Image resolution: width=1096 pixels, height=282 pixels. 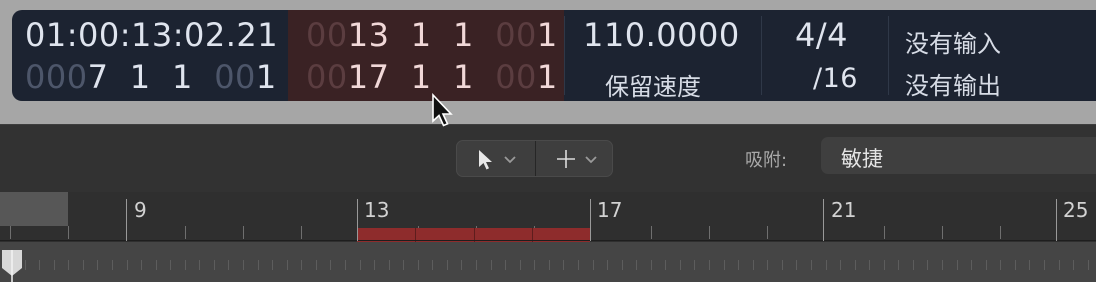 What do you see at coordinates (548, 240) in the screenshot?
I see `ruler-baseline` at bounding box center [548, 240].